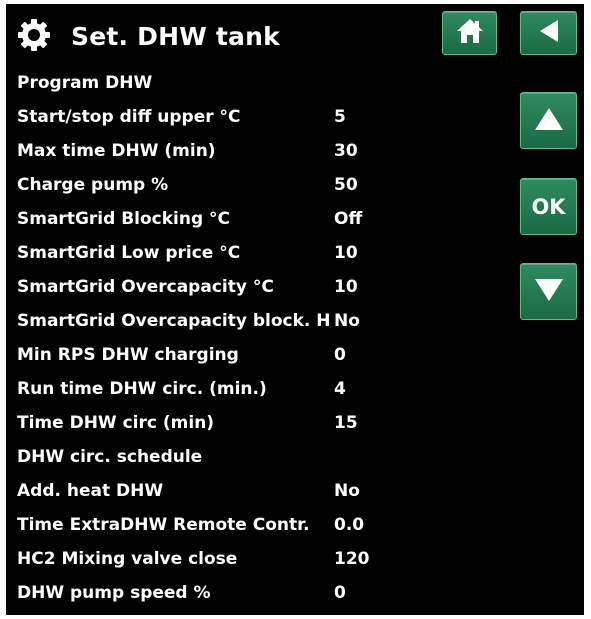  What do you see at coordinates (90, 491) in the screenshot?
I see `setting-label: Add. heat DHW` at bounding box center [90, 491].